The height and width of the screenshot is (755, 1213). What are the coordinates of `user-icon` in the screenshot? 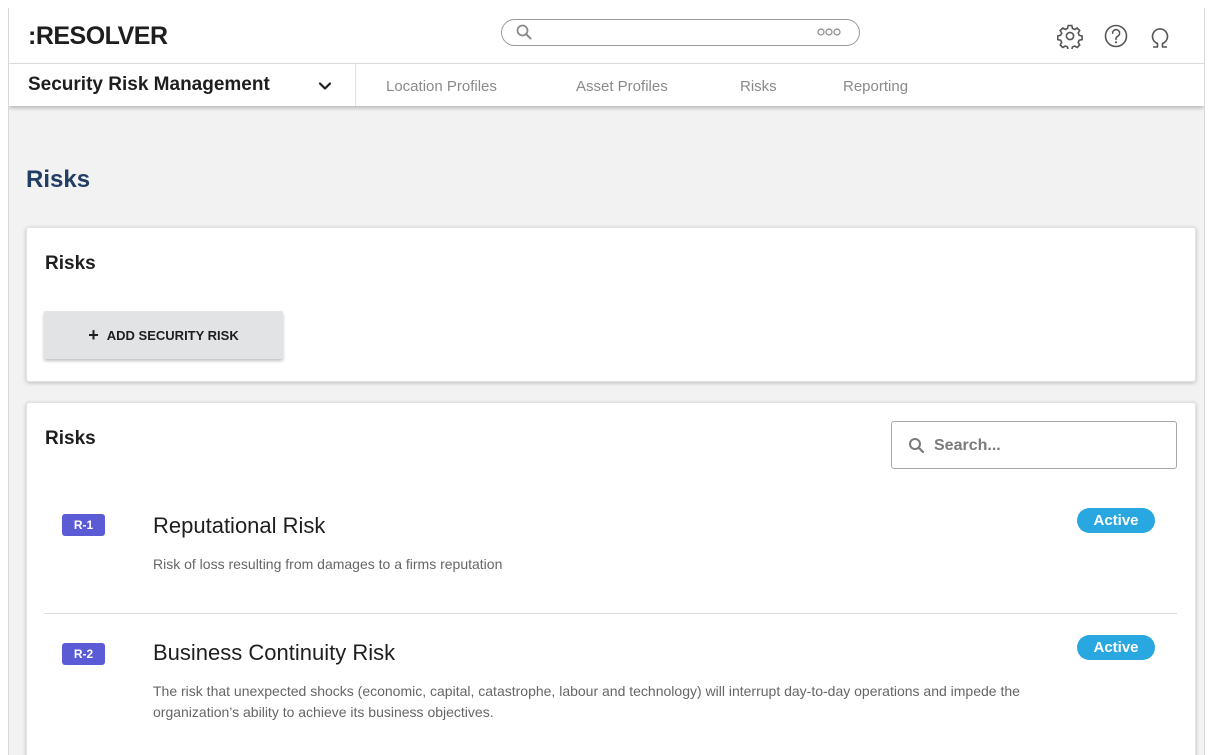 It's located at (1160, 36).